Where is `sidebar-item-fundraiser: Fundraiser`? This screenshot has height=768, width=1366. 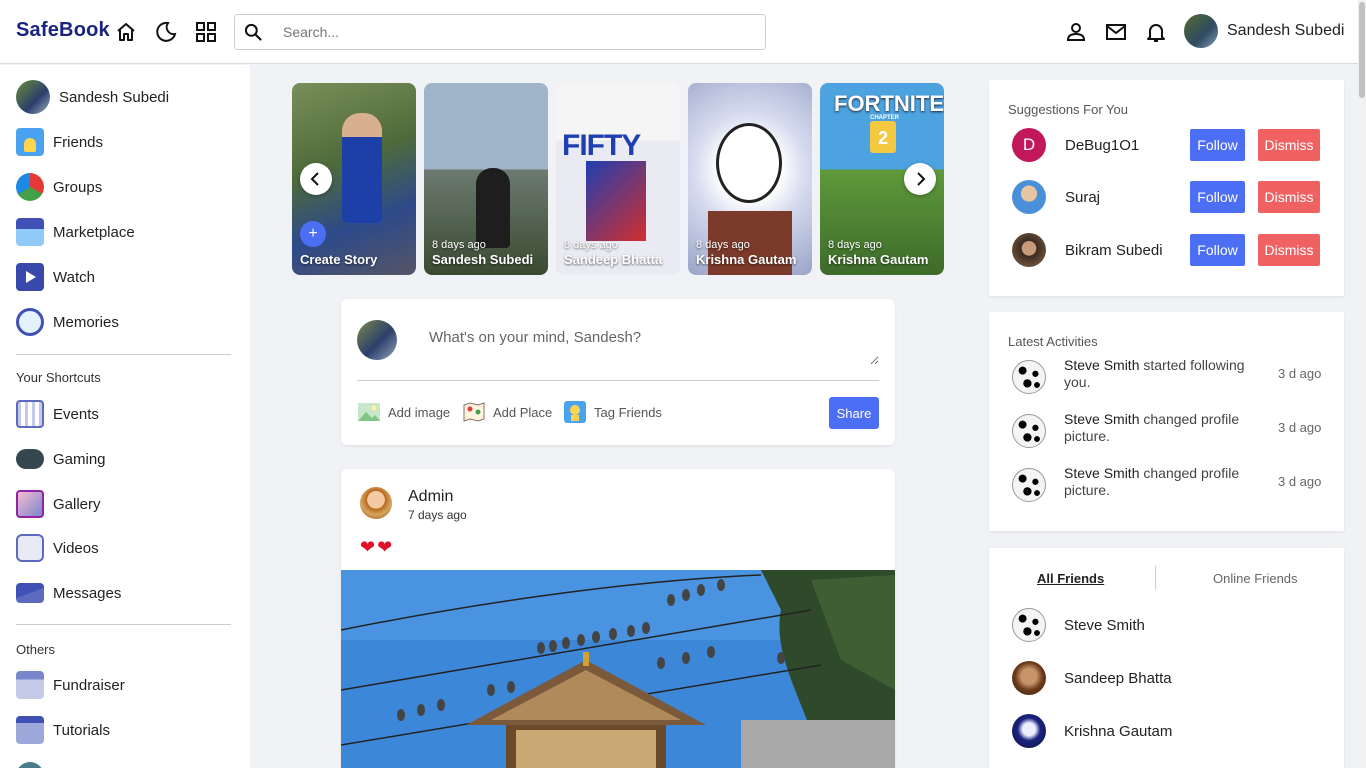 sidebar-item-fundraiser: Fundraiser is located at coordinates (70, 685).